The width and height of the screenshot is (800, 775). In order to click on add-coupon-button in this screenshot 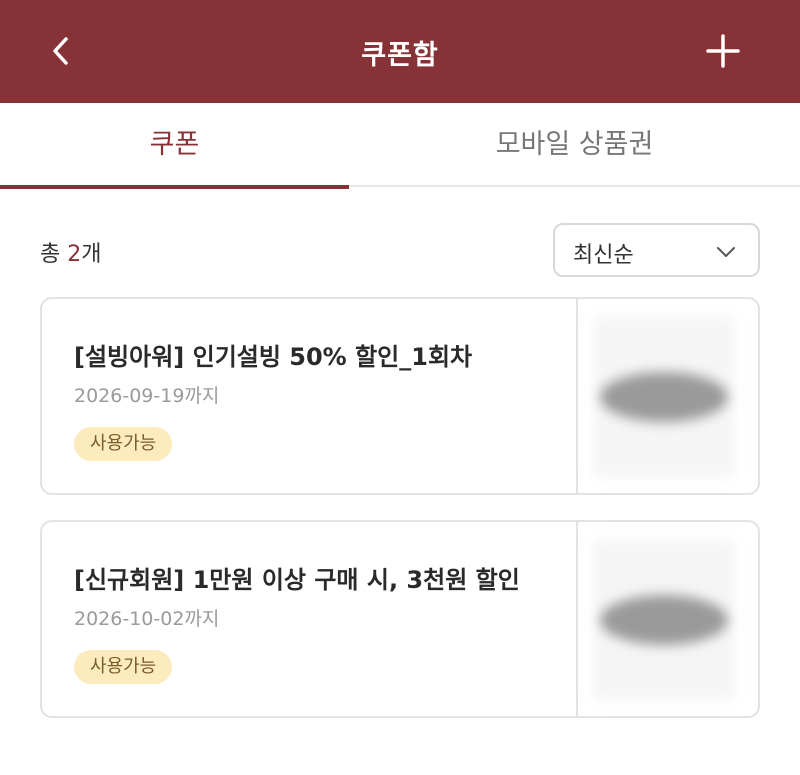, I will do `click(723, 51)`.